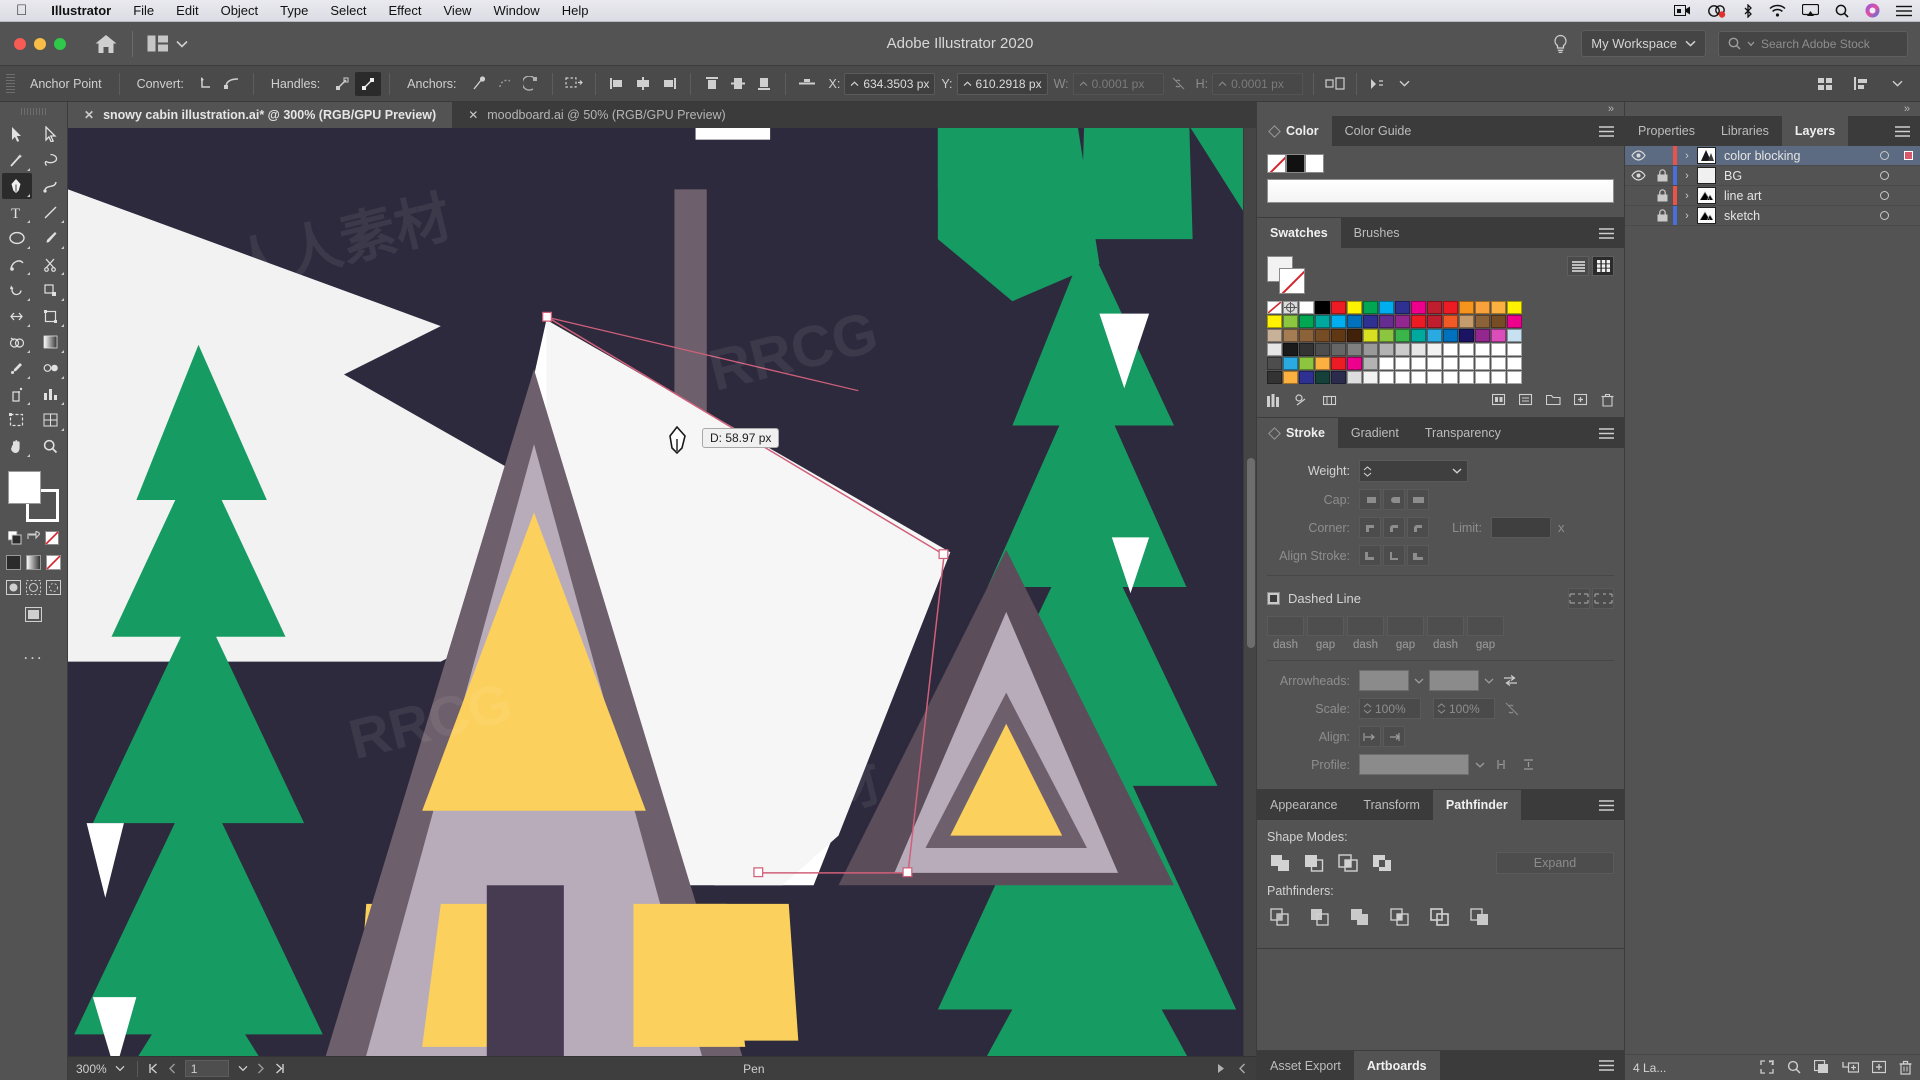  What do you see at coordinates (1499, 400) in the screenshot?
I see `new-color-group-icon` at bounding box center [1499, 400].